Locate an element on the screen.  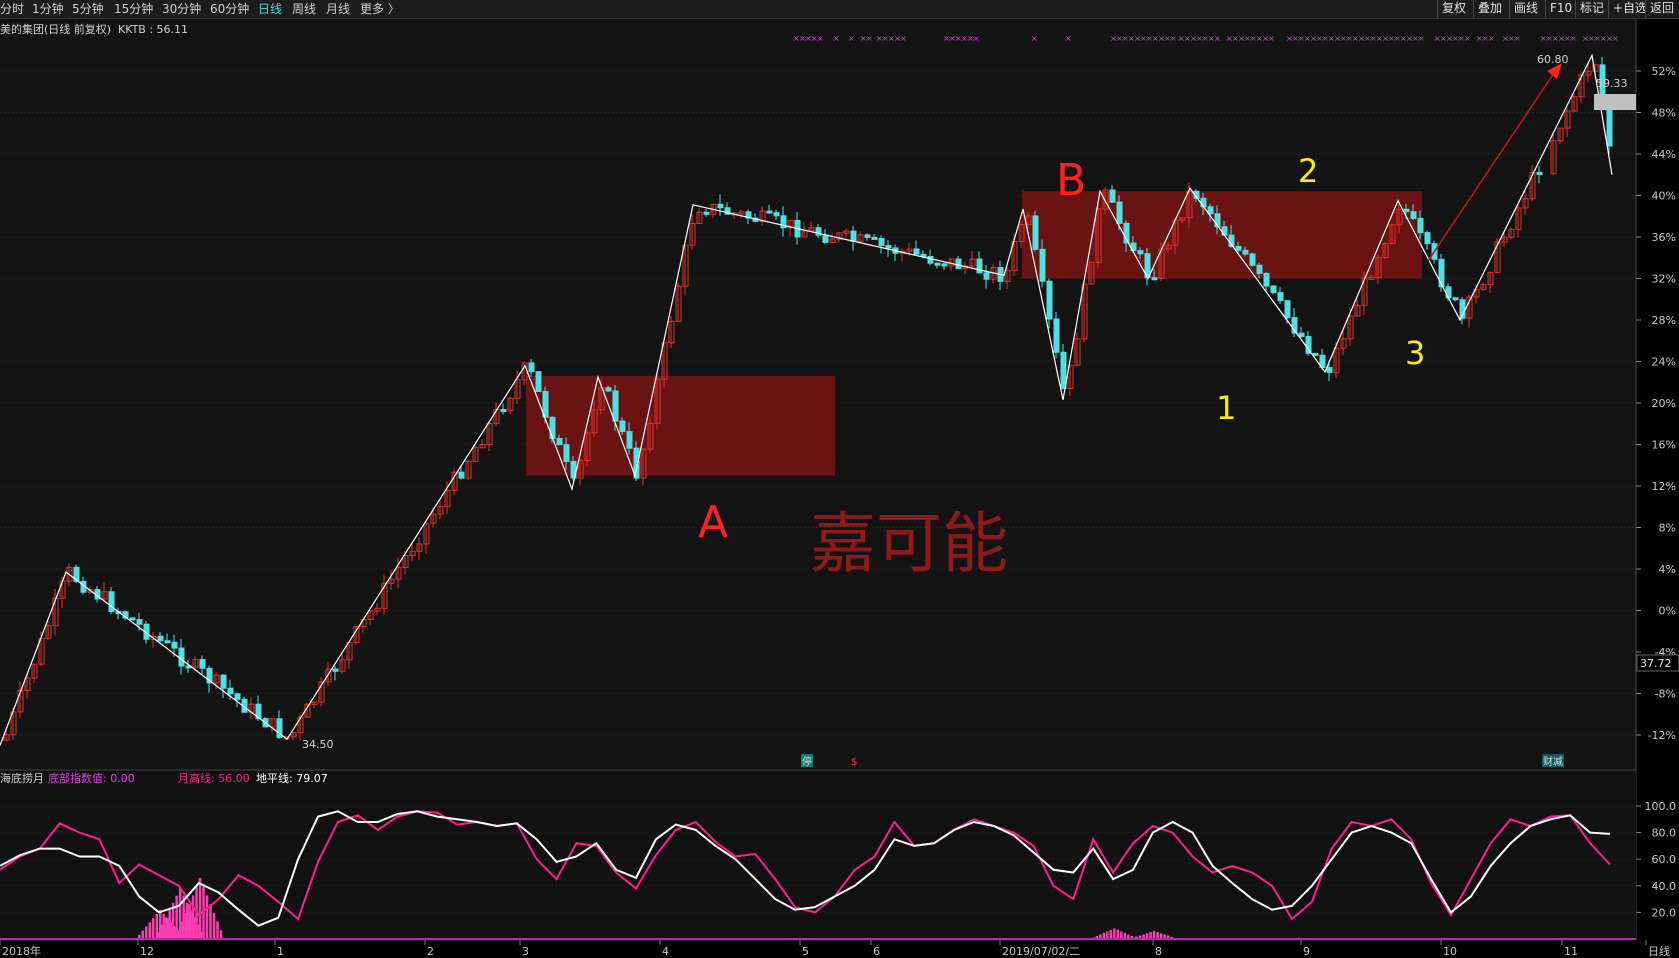
time-tick-label: 2018年 is located at coordinates (21, 951).